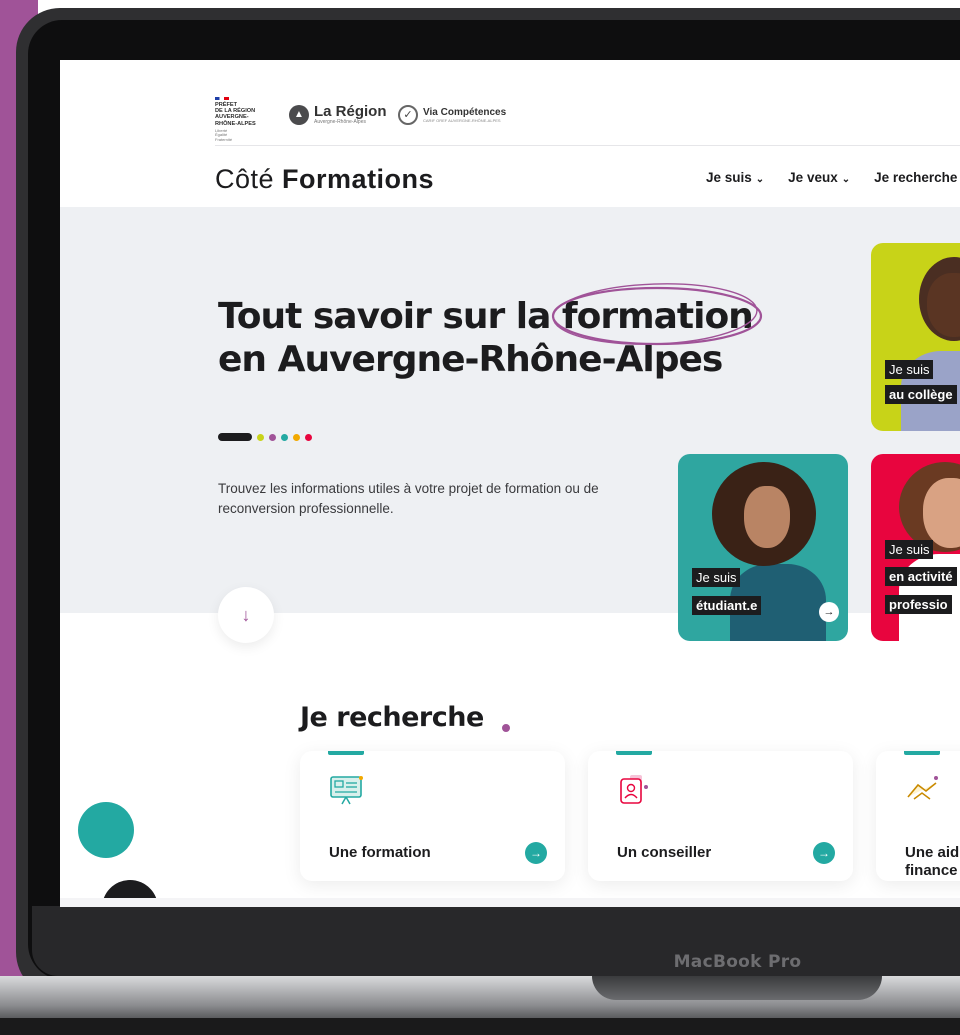  Describe the element at coordinates (664, 852) in the screenshot. I see `card-label: Un conseiller` at that location.